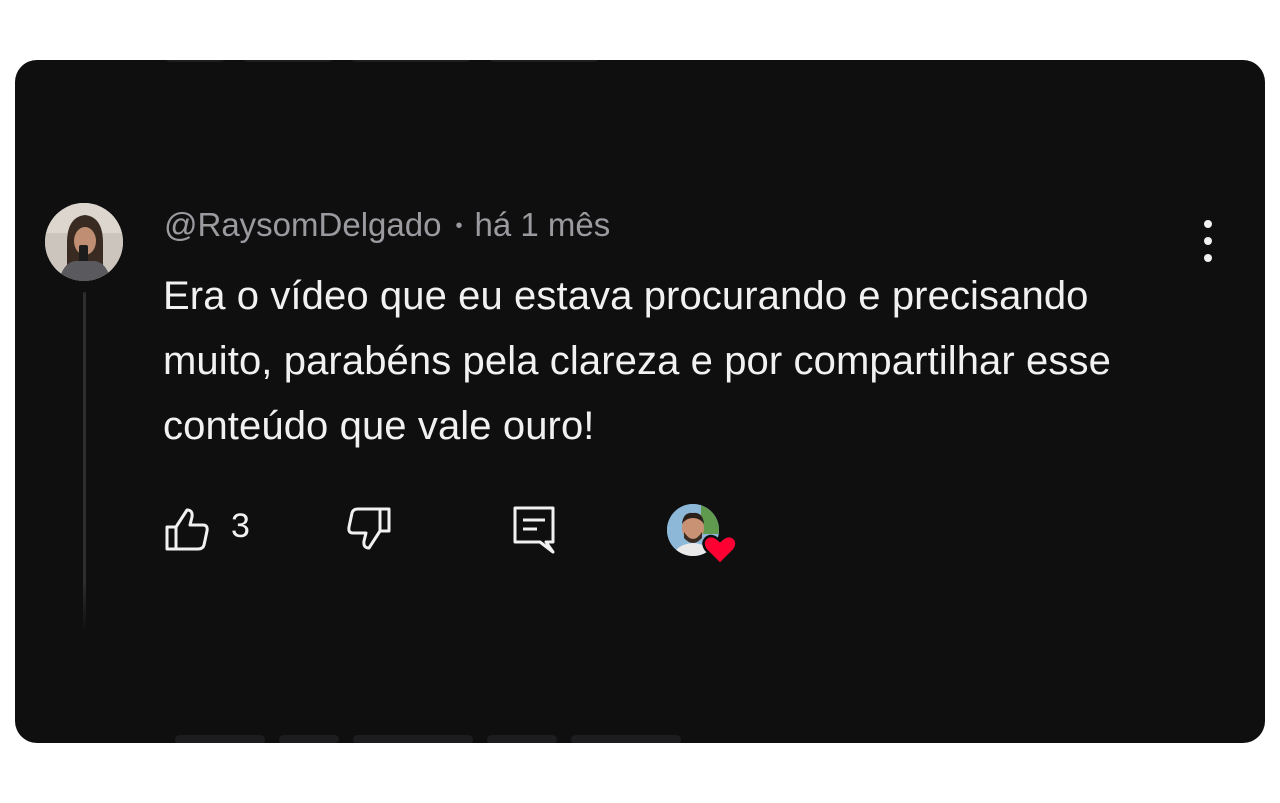 The width and height of the screenshot is (1280, 803). I want to click on thread-line, so click(84, 462).